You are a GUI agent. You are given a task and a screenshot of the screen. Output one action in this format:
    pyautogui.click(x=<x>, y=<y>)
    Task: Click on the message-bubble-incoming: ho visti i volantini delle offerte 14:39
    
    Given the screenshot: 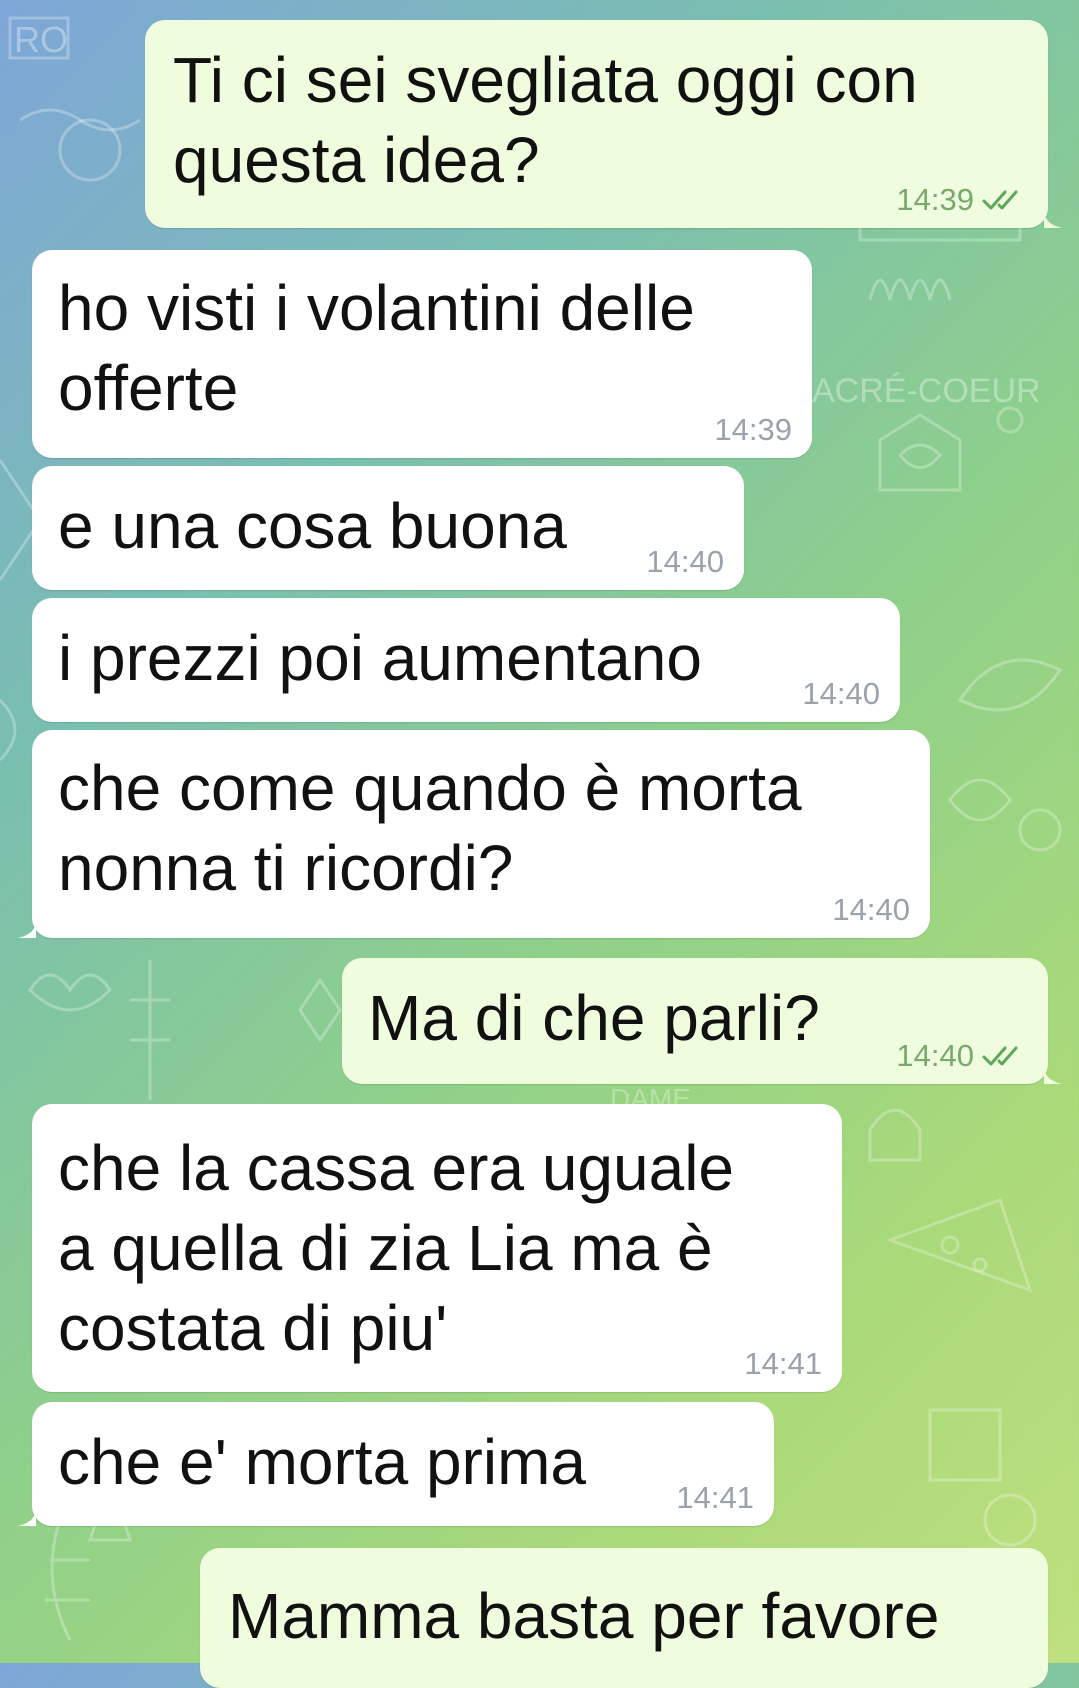 What is the action you would take?
    pyautogui.click(x=422, y=354)
    